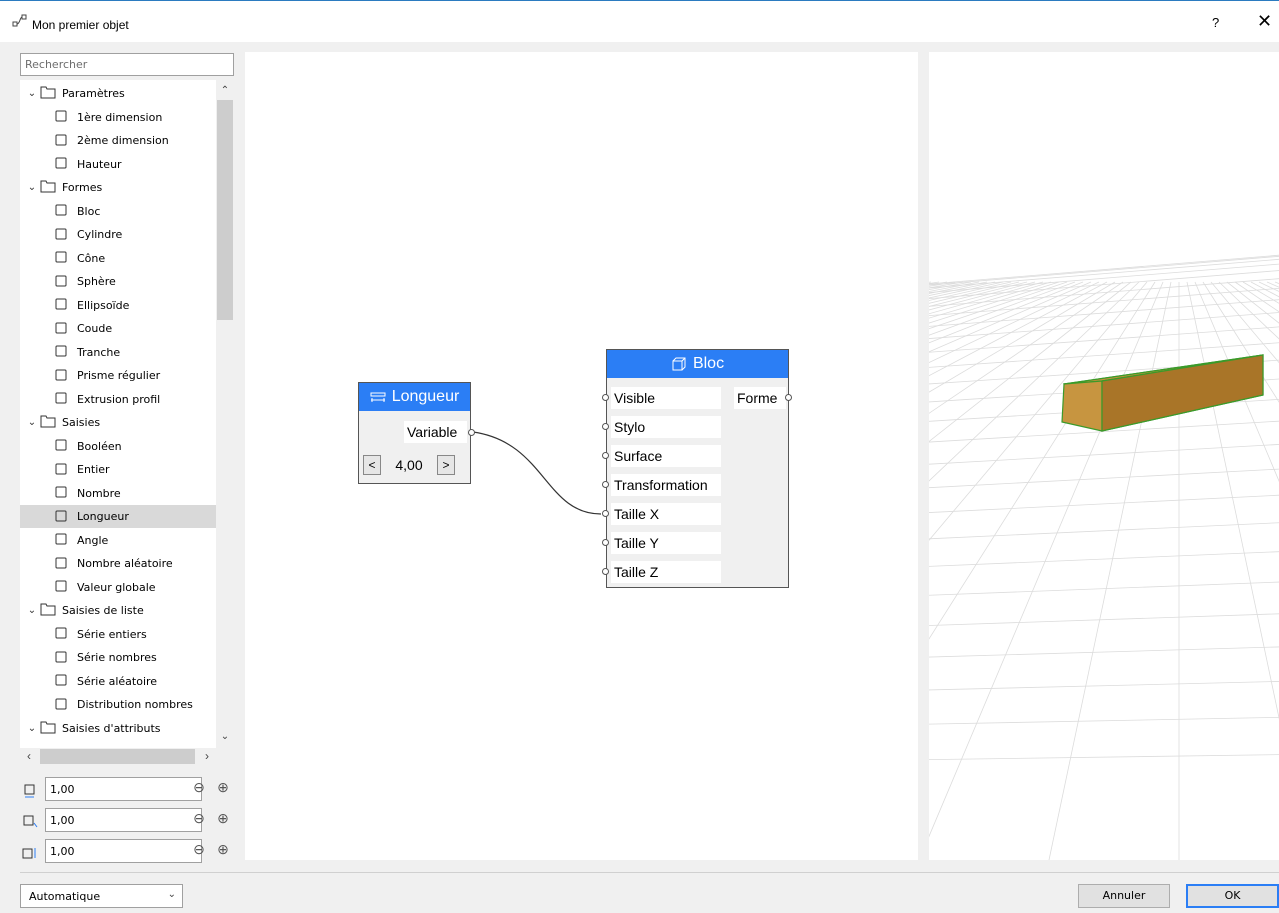  Describe the element at coordinates (1215, 22) in the screenshot. I see `help-button: ?` at that location.